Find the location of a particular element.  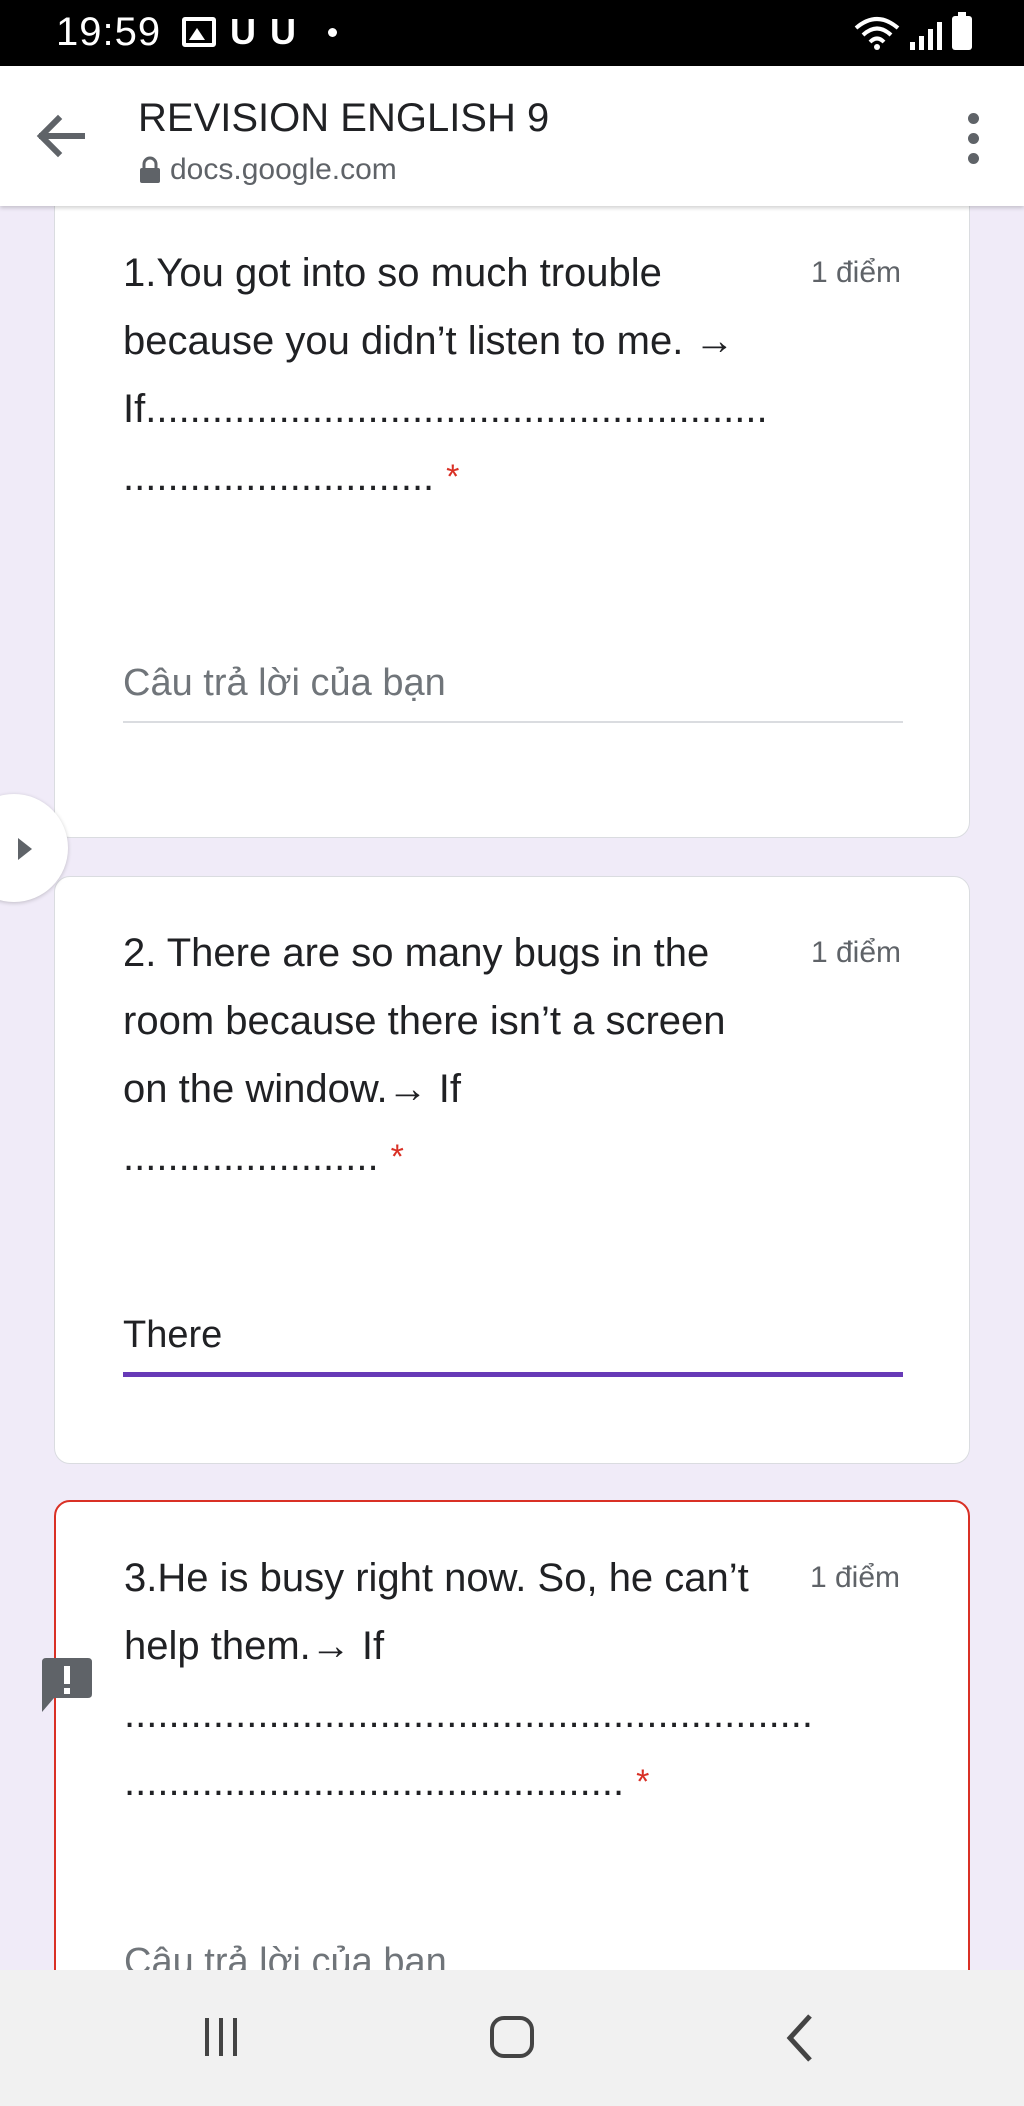

more-notifications-dot is located at coordinates (332, 32).